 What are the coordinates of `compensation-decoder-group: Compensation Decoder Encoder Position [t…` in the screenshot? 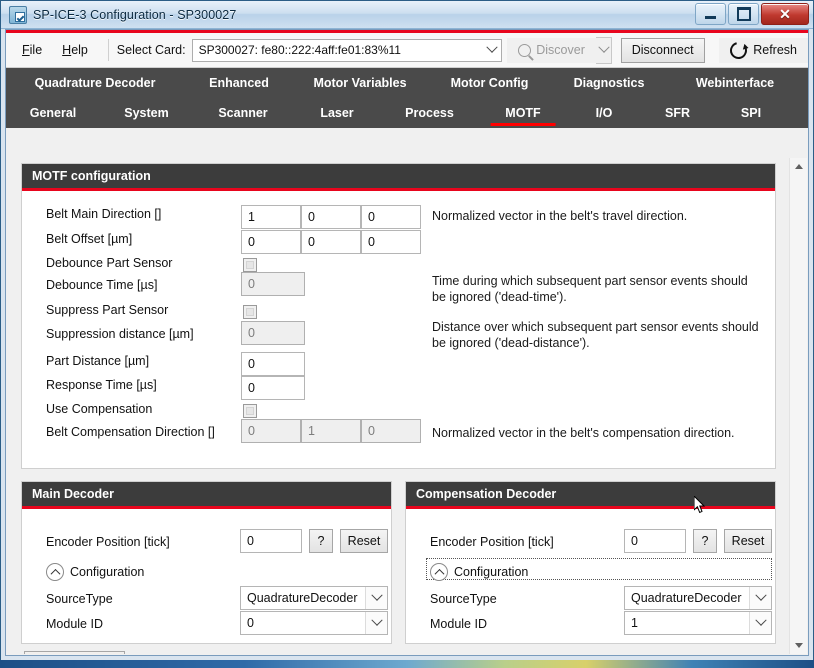 It's located at (590, 562).